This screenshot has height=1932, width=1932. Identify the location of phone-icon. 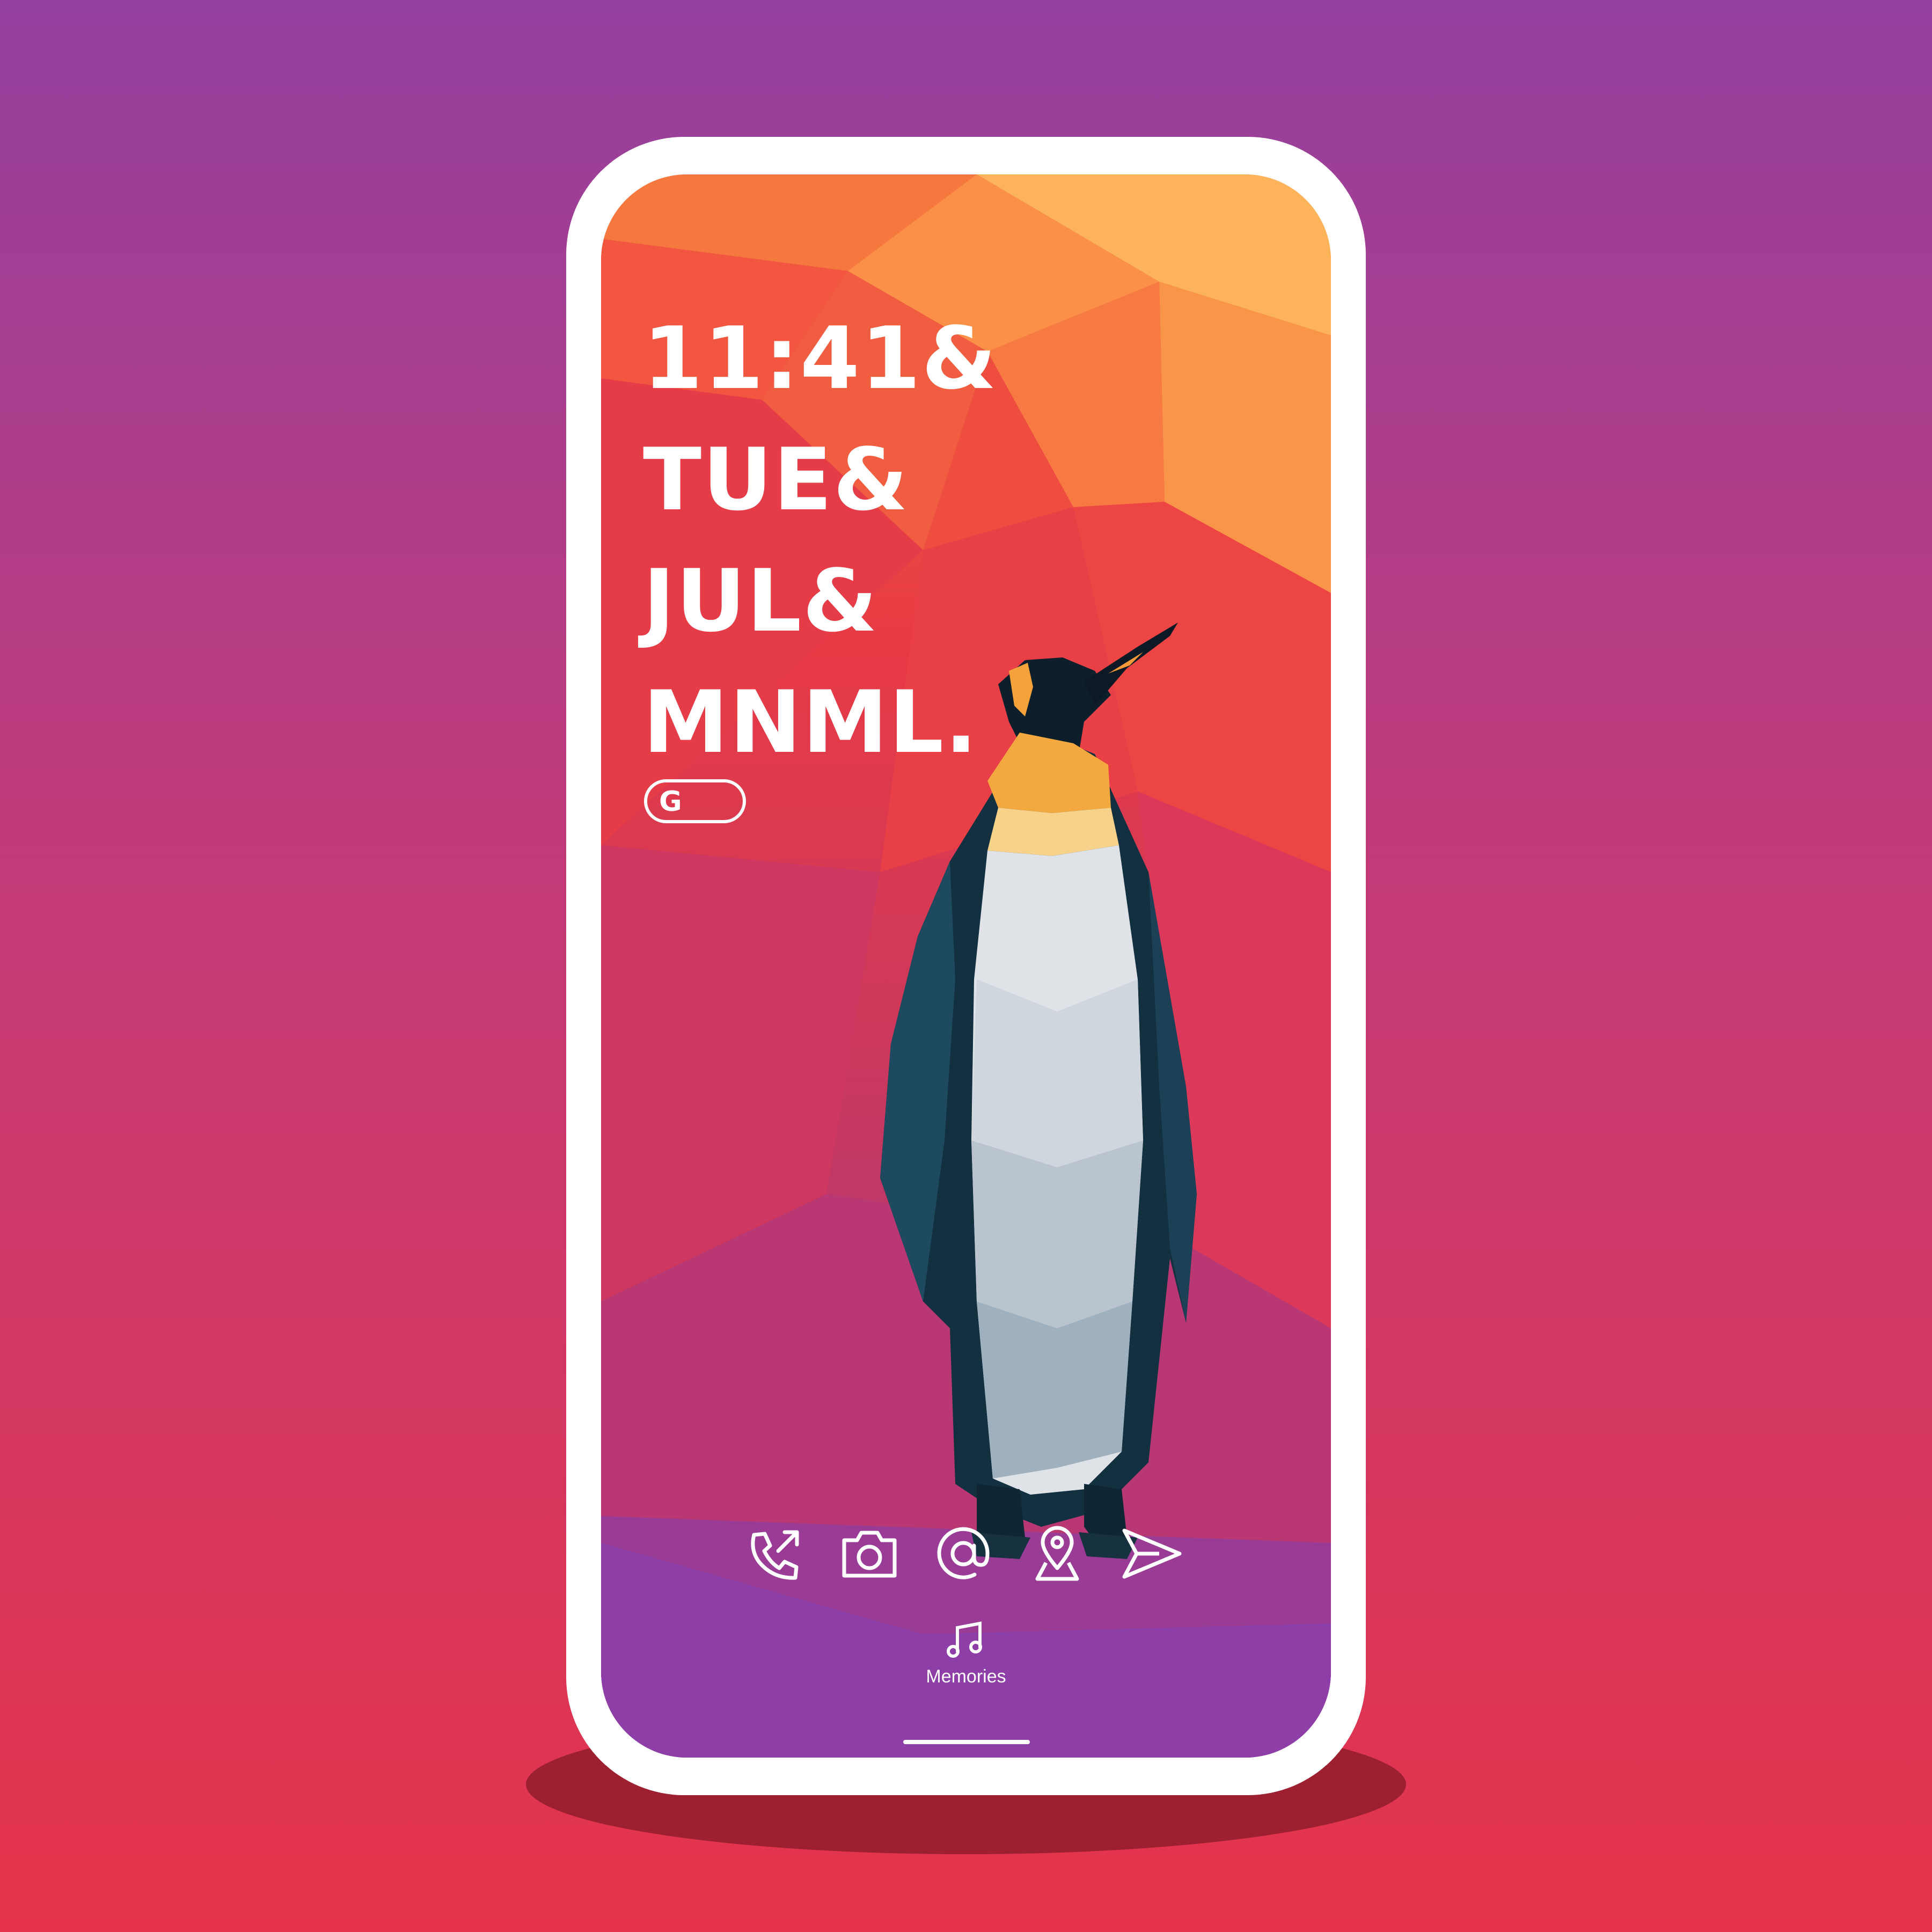
(775, 1554).